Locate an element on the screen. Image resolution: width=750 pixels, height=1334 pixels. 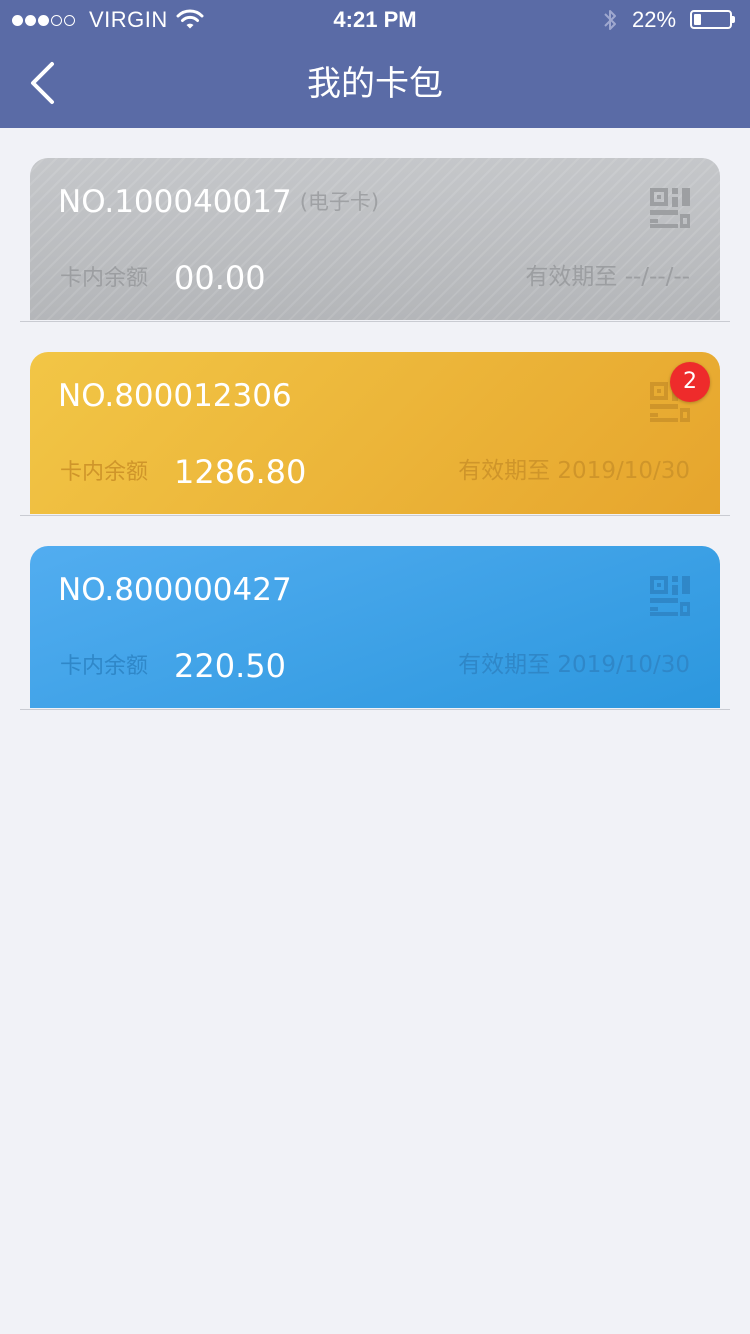
status-bar: VIRGIN 4:21 PM 22% is located at coordinates (375, 20).